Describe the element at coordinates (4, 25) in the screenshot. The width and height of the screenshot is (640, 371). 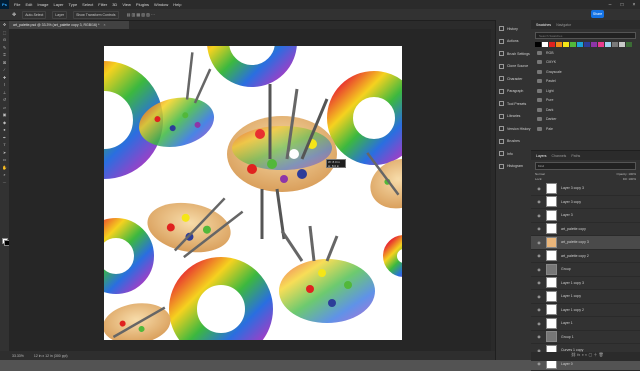
I see `move-icon: ✥` at that location.